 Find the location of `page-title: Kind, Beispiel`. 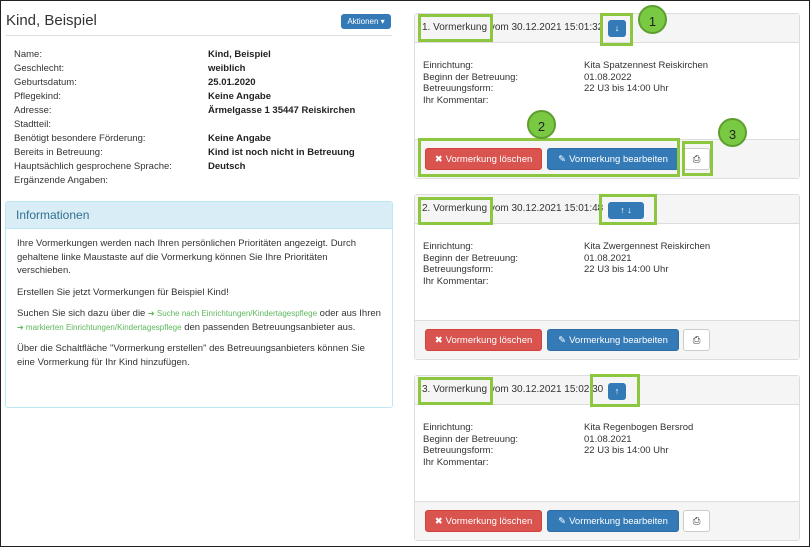

page-title: Kind, Beispiel is located at coordinates (51, 20).